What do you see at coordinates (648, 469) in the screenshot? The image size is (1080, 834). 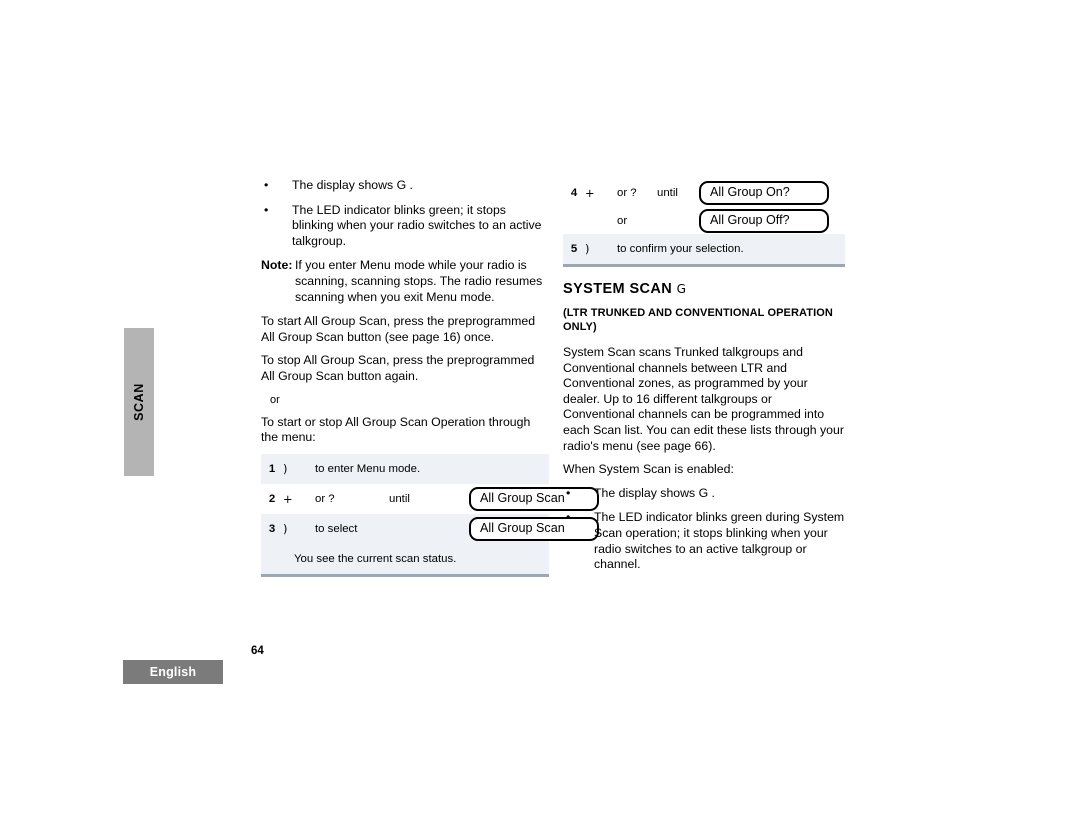 I see `paragraph-enabled-intro: When System Scan is enabled:` at bounding box center [648, 469].